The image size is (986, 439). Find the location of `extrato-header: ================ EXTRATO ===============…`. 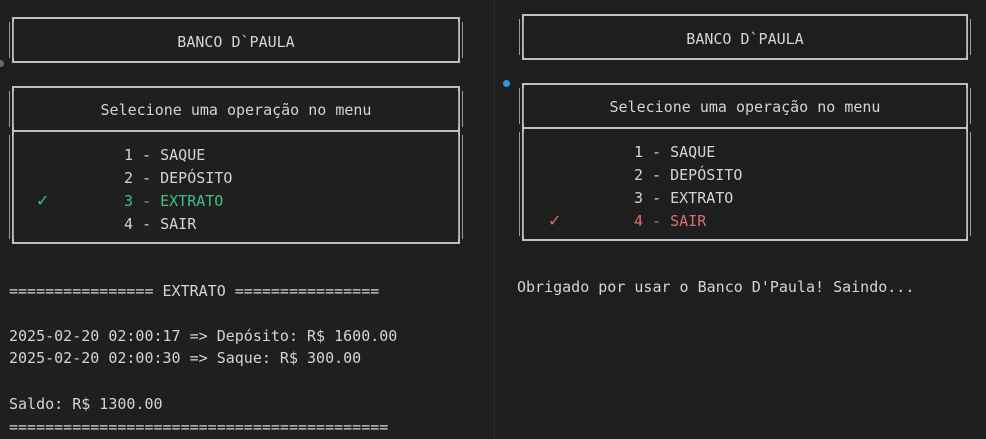

extrato-header: ================ EXTRATO ===============… is located at coordinates (194, 291).